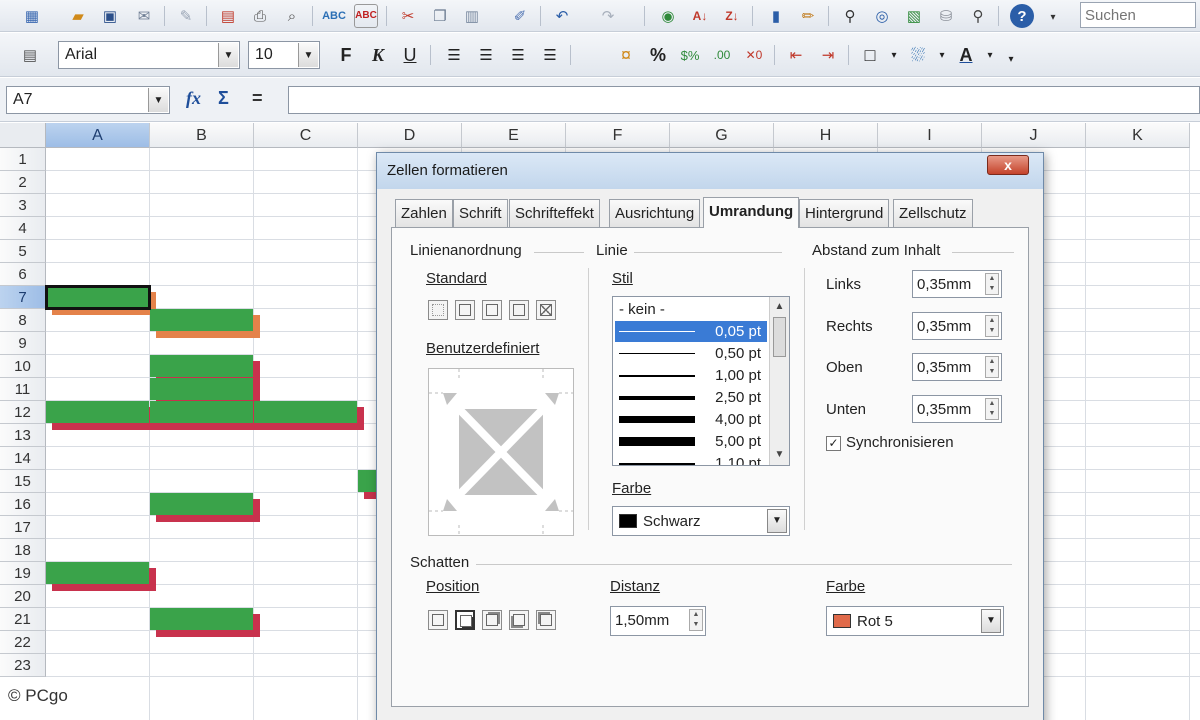  I want to click on navigator-icon: ◉, so click(668, 16).